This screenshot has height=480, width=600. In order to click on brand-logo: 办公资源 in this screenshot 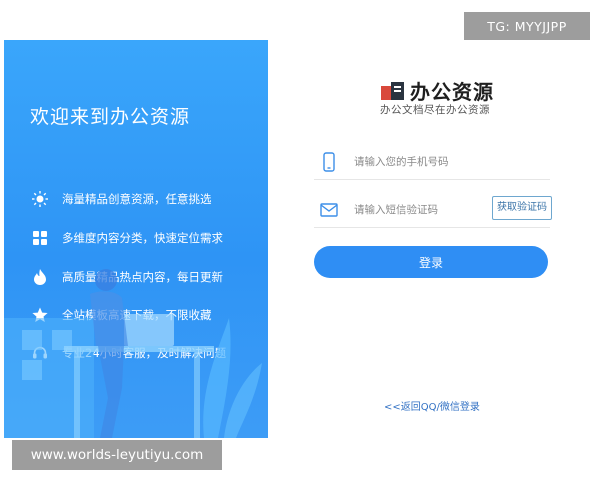, I will do `click(437, 90)`.